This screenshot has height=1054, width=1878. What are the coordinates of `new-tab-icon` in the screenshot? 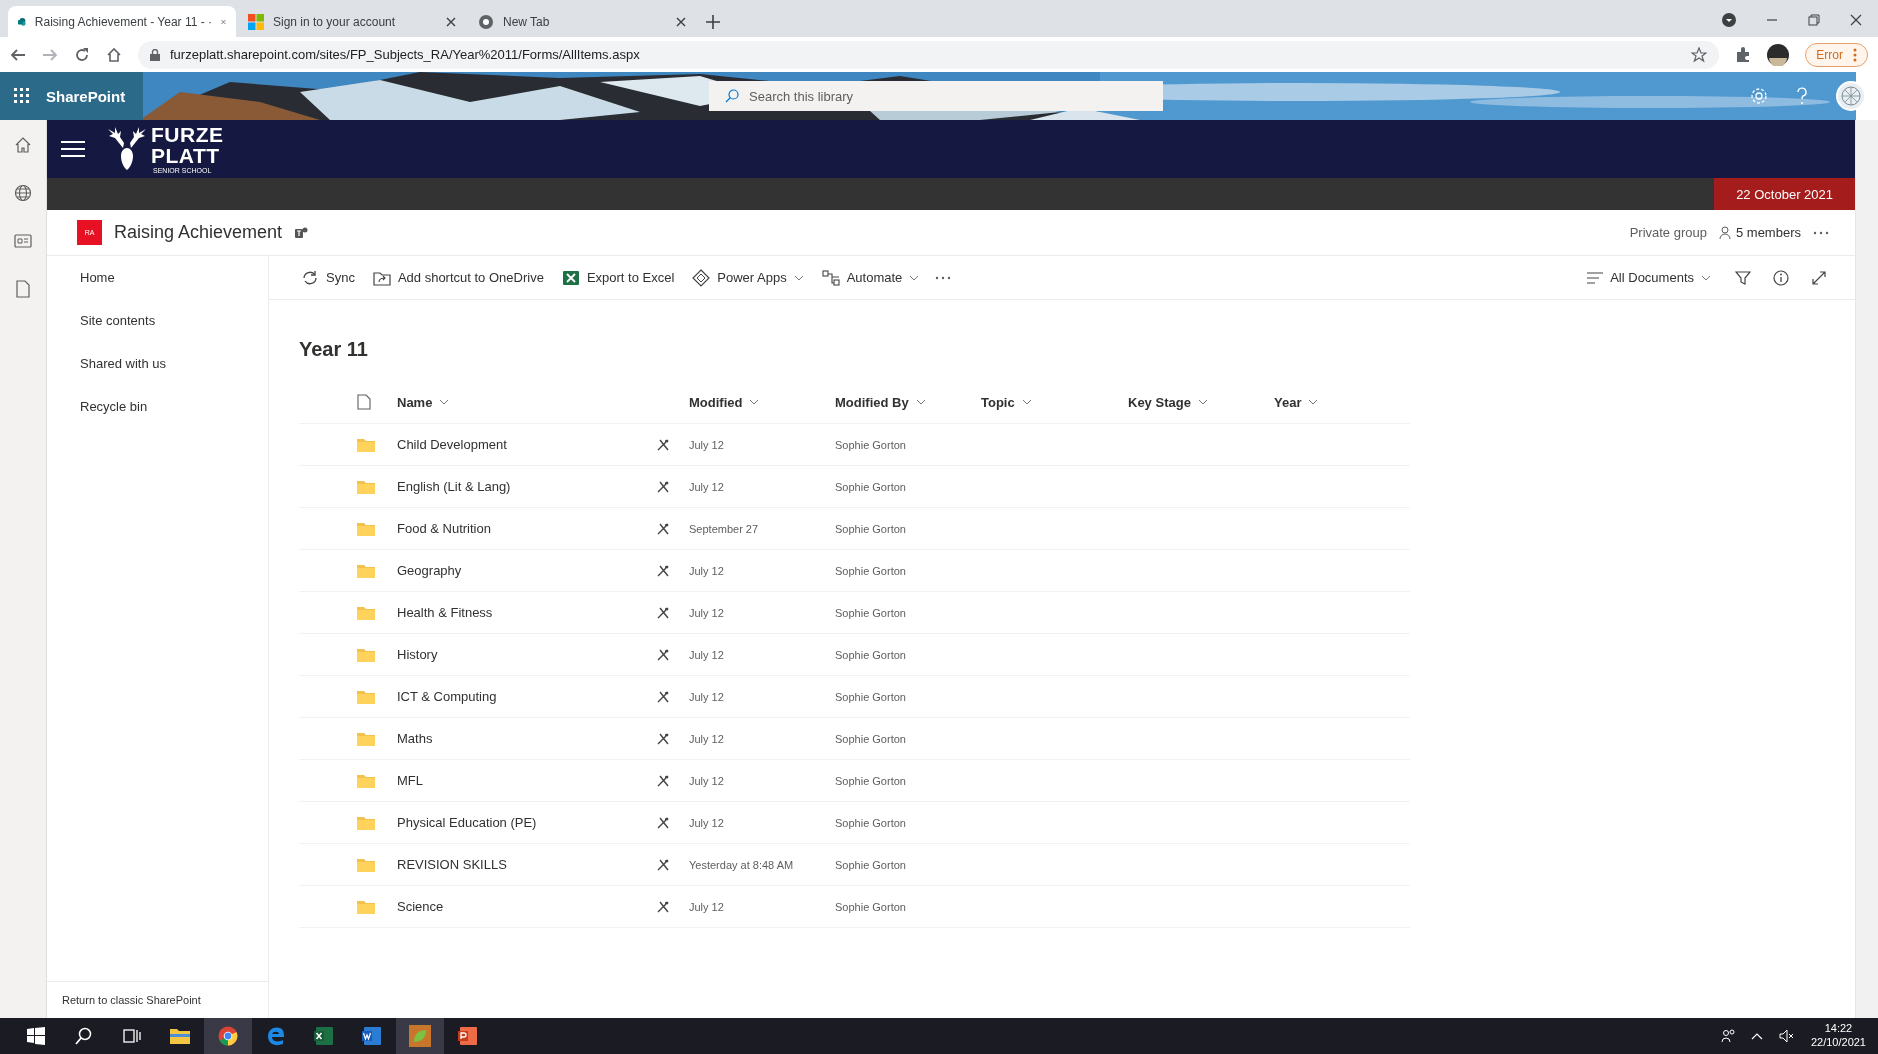 It's located at (713, 22).